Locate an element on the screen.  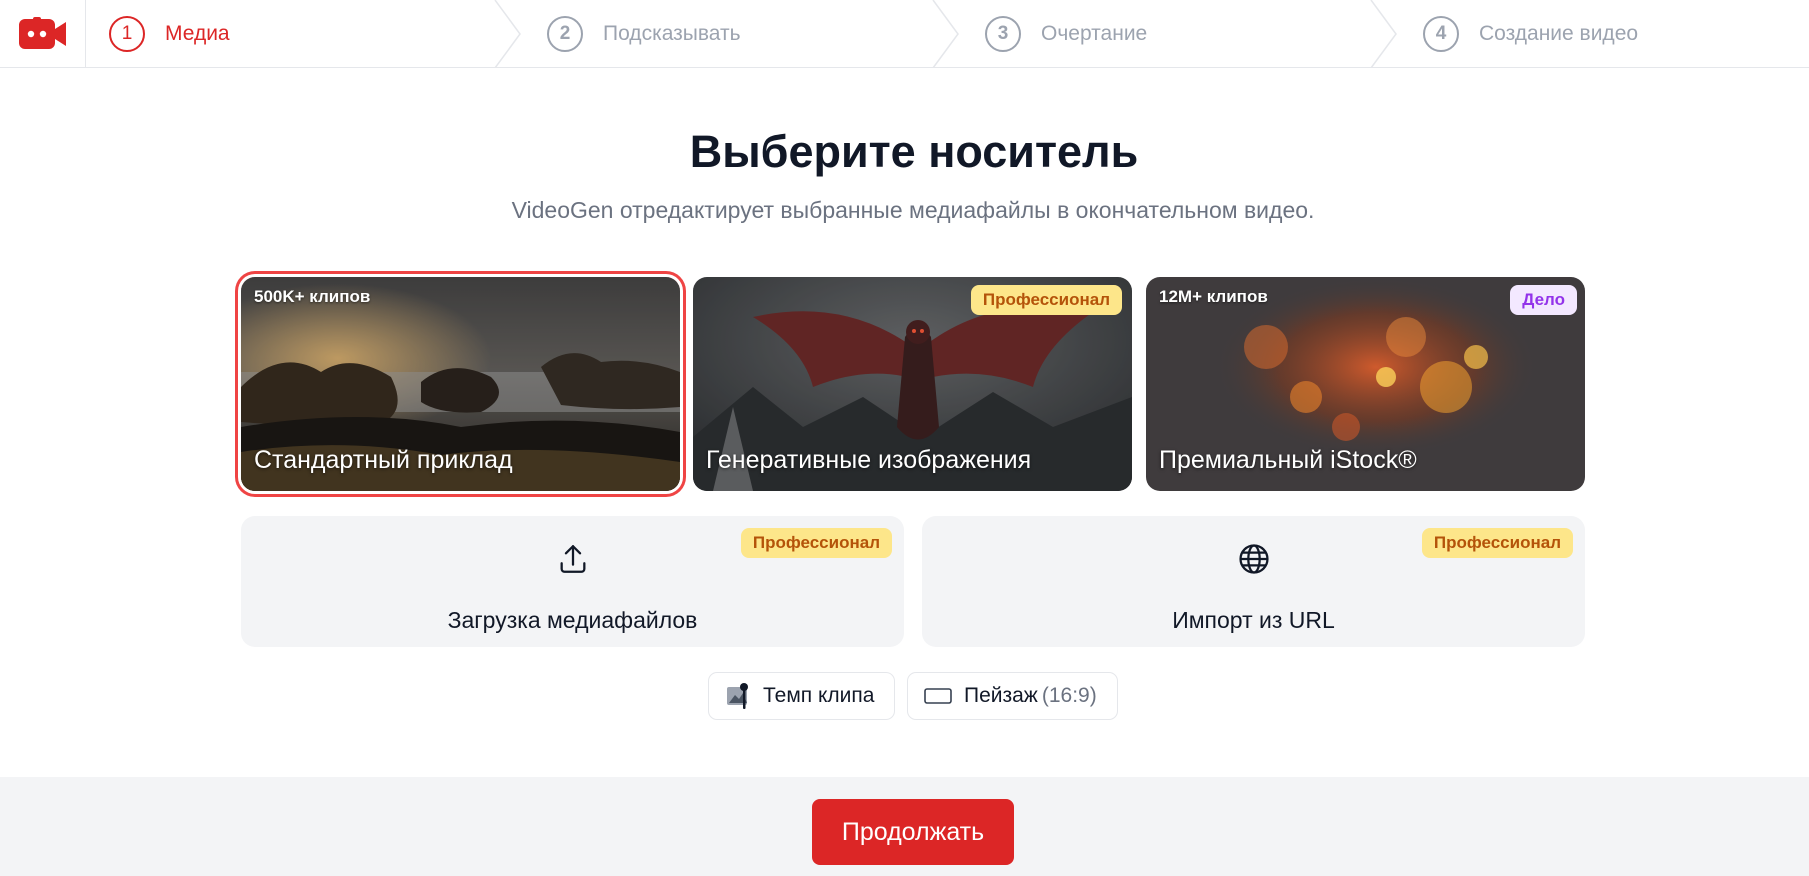
step-number: 2 is located at coordinates (565, 33).